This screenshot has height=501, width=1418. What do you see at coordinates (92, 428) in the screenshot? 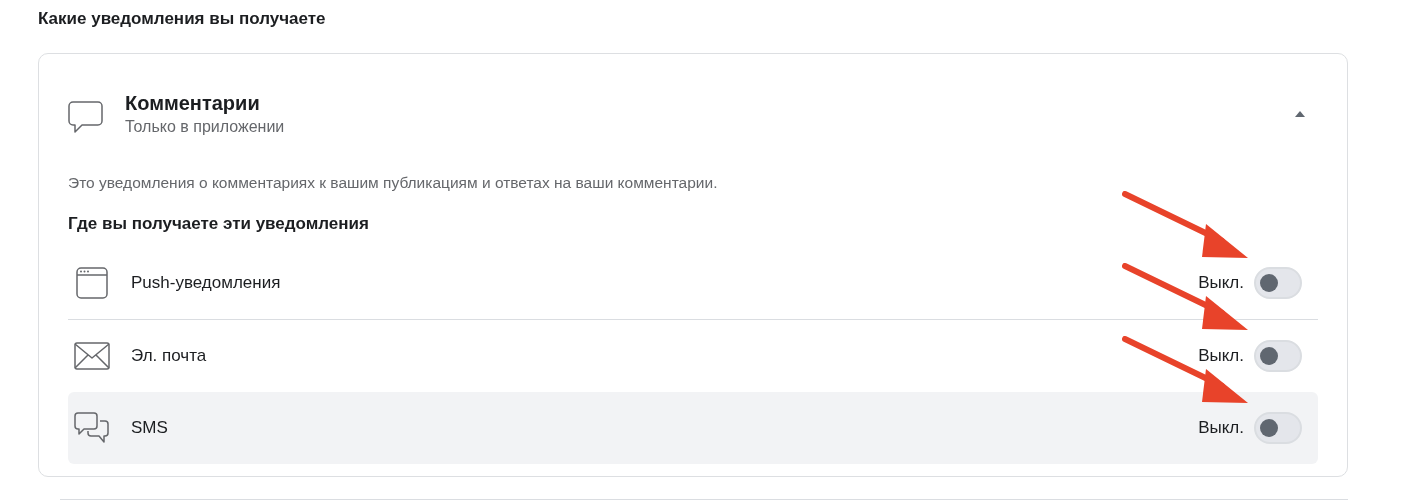
I see `chat-bubbles-icon` at bounding box center [92, 428].